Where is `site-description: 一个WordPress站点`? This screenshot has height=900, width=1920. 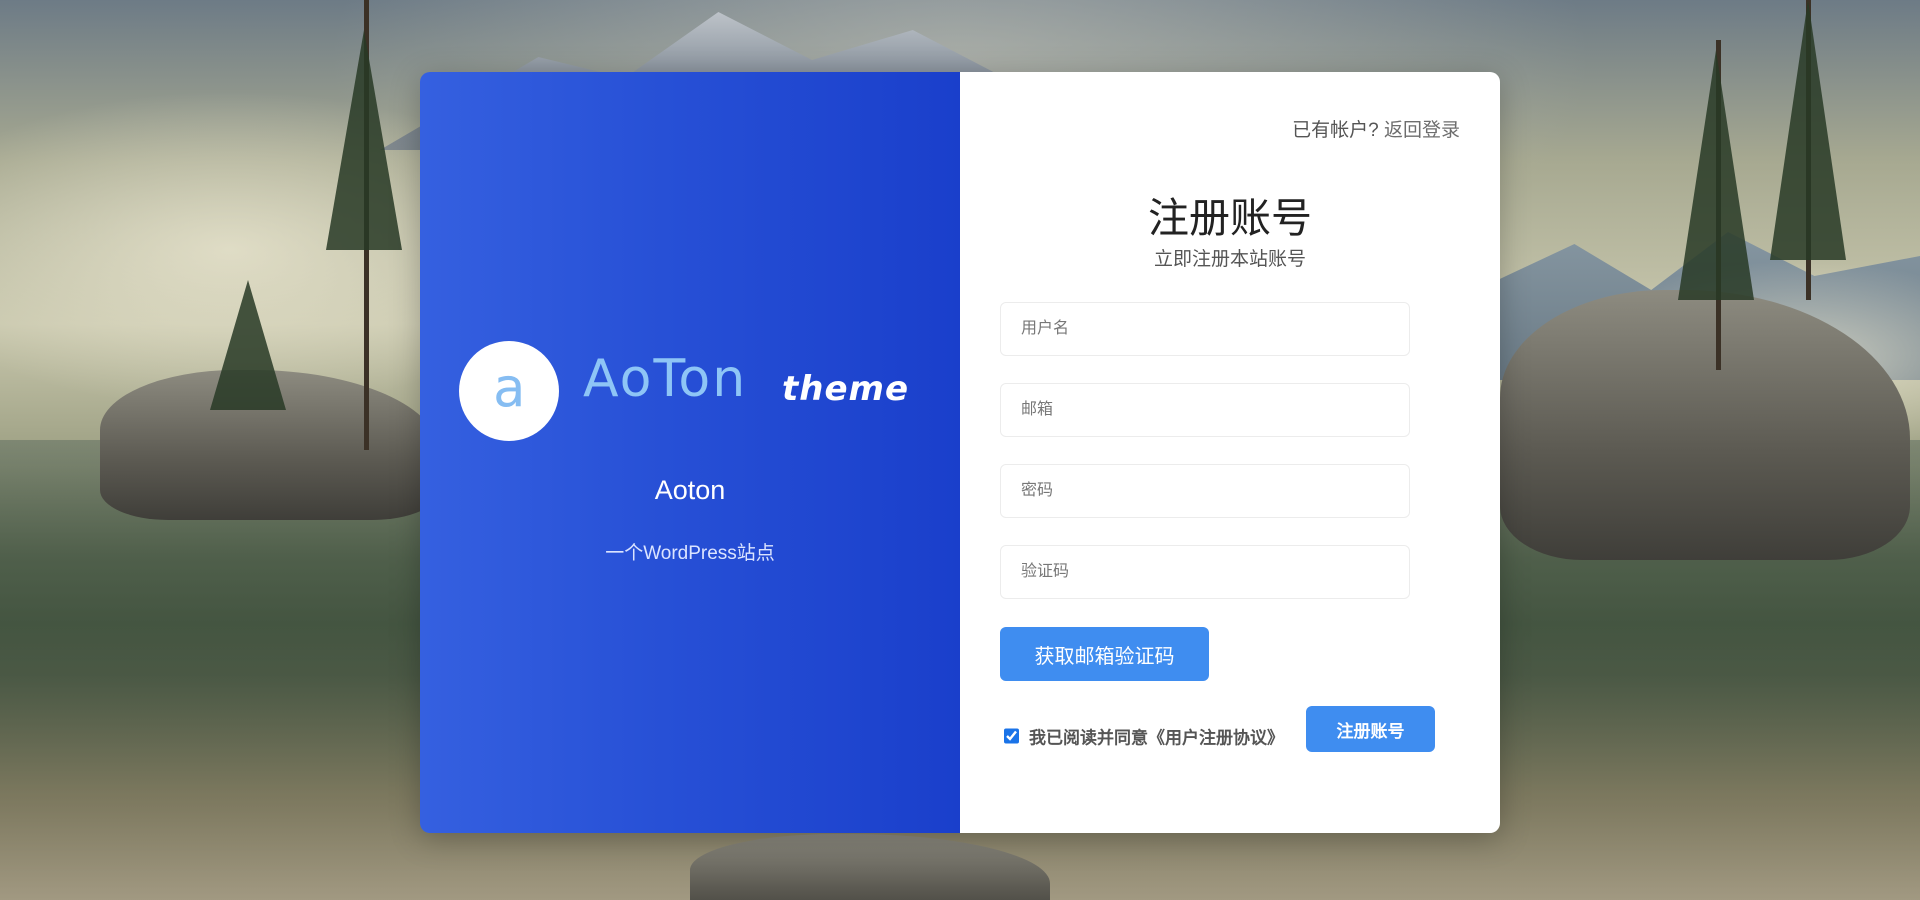 site-description: 一个WordPress站点 is located at coordinates (690, 553).